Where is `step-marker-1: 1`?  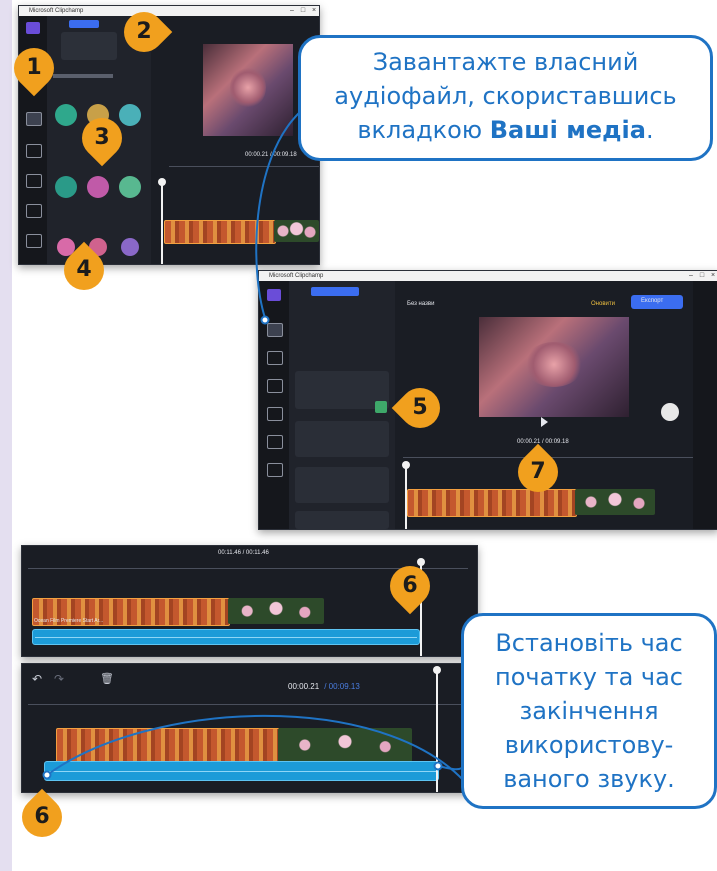 step-marker-1: 1 is located at coordinates (34, 68).